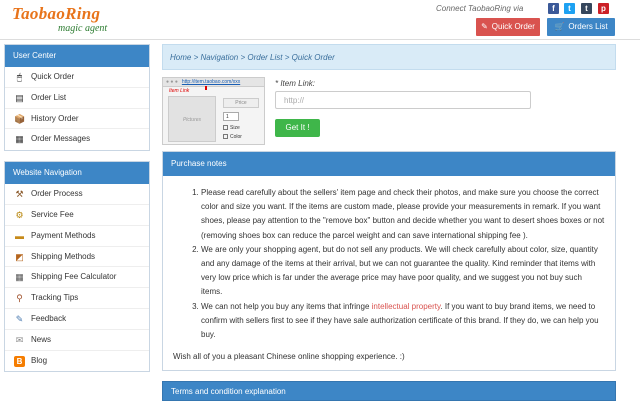 This screenshot has height=402, width=640. I want to click on sidebar-item-order-messages: ▦ Order Messages, so click(77, 139).